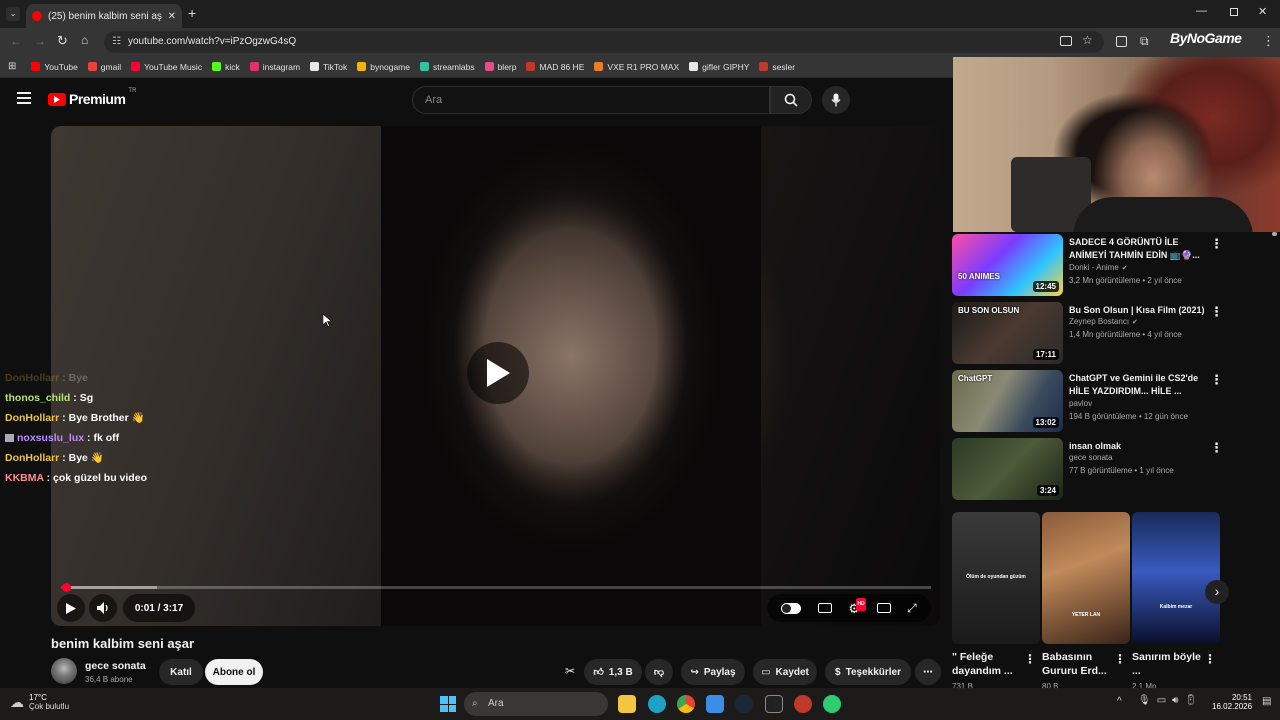  What do you see at coordinates (613, 672) in the screenshot?
I see `like-button: 👍︎ 1,3 B` at bounding box center [613, 672].